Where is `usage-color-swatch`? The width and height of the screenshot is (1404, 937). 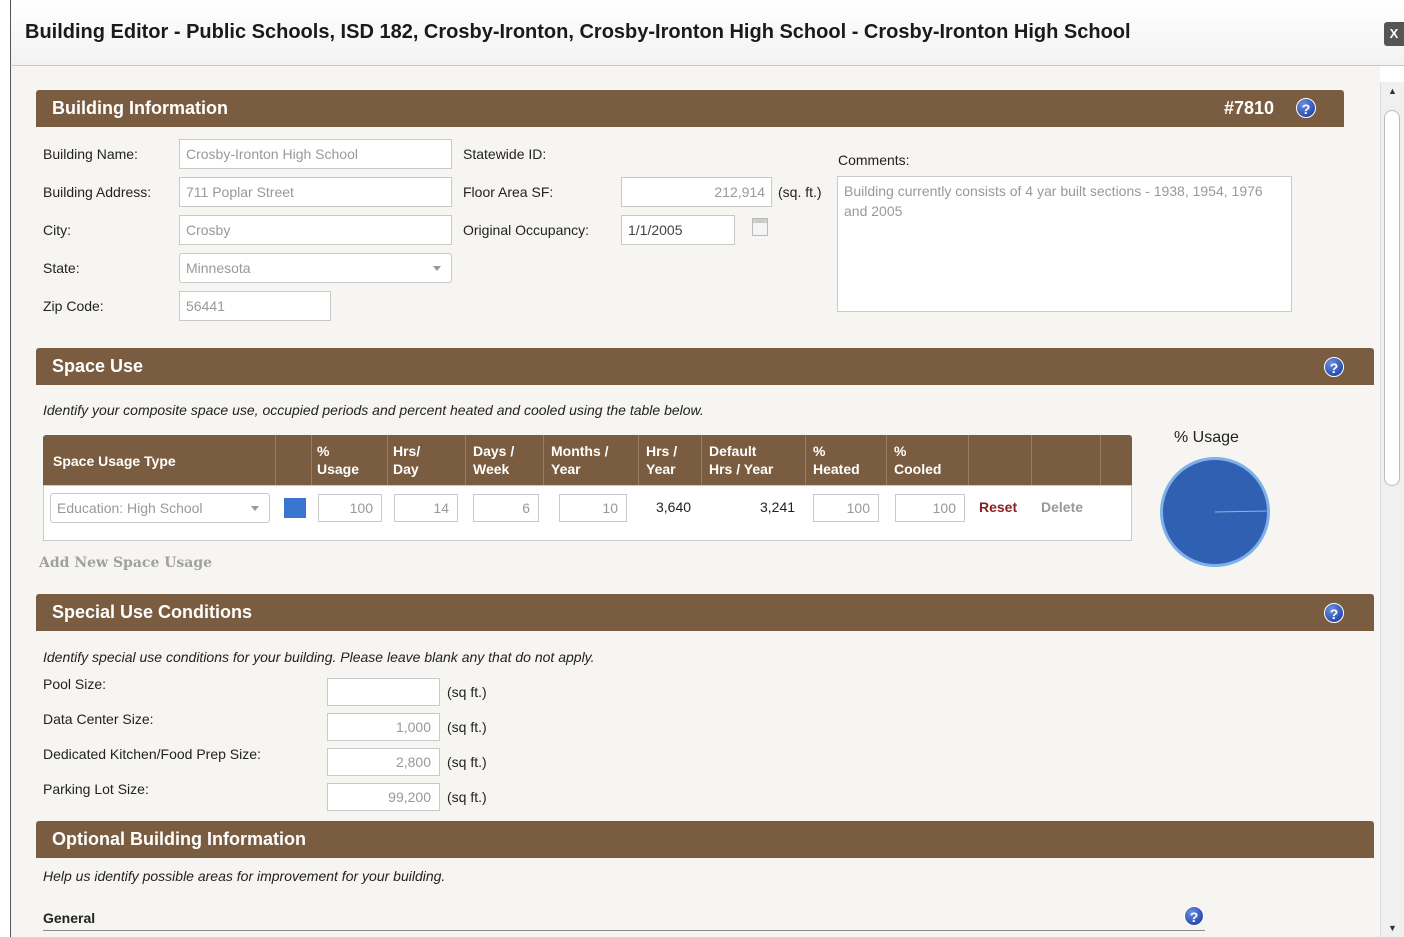 usage-color-swatch is located at coordinates (295, 508).